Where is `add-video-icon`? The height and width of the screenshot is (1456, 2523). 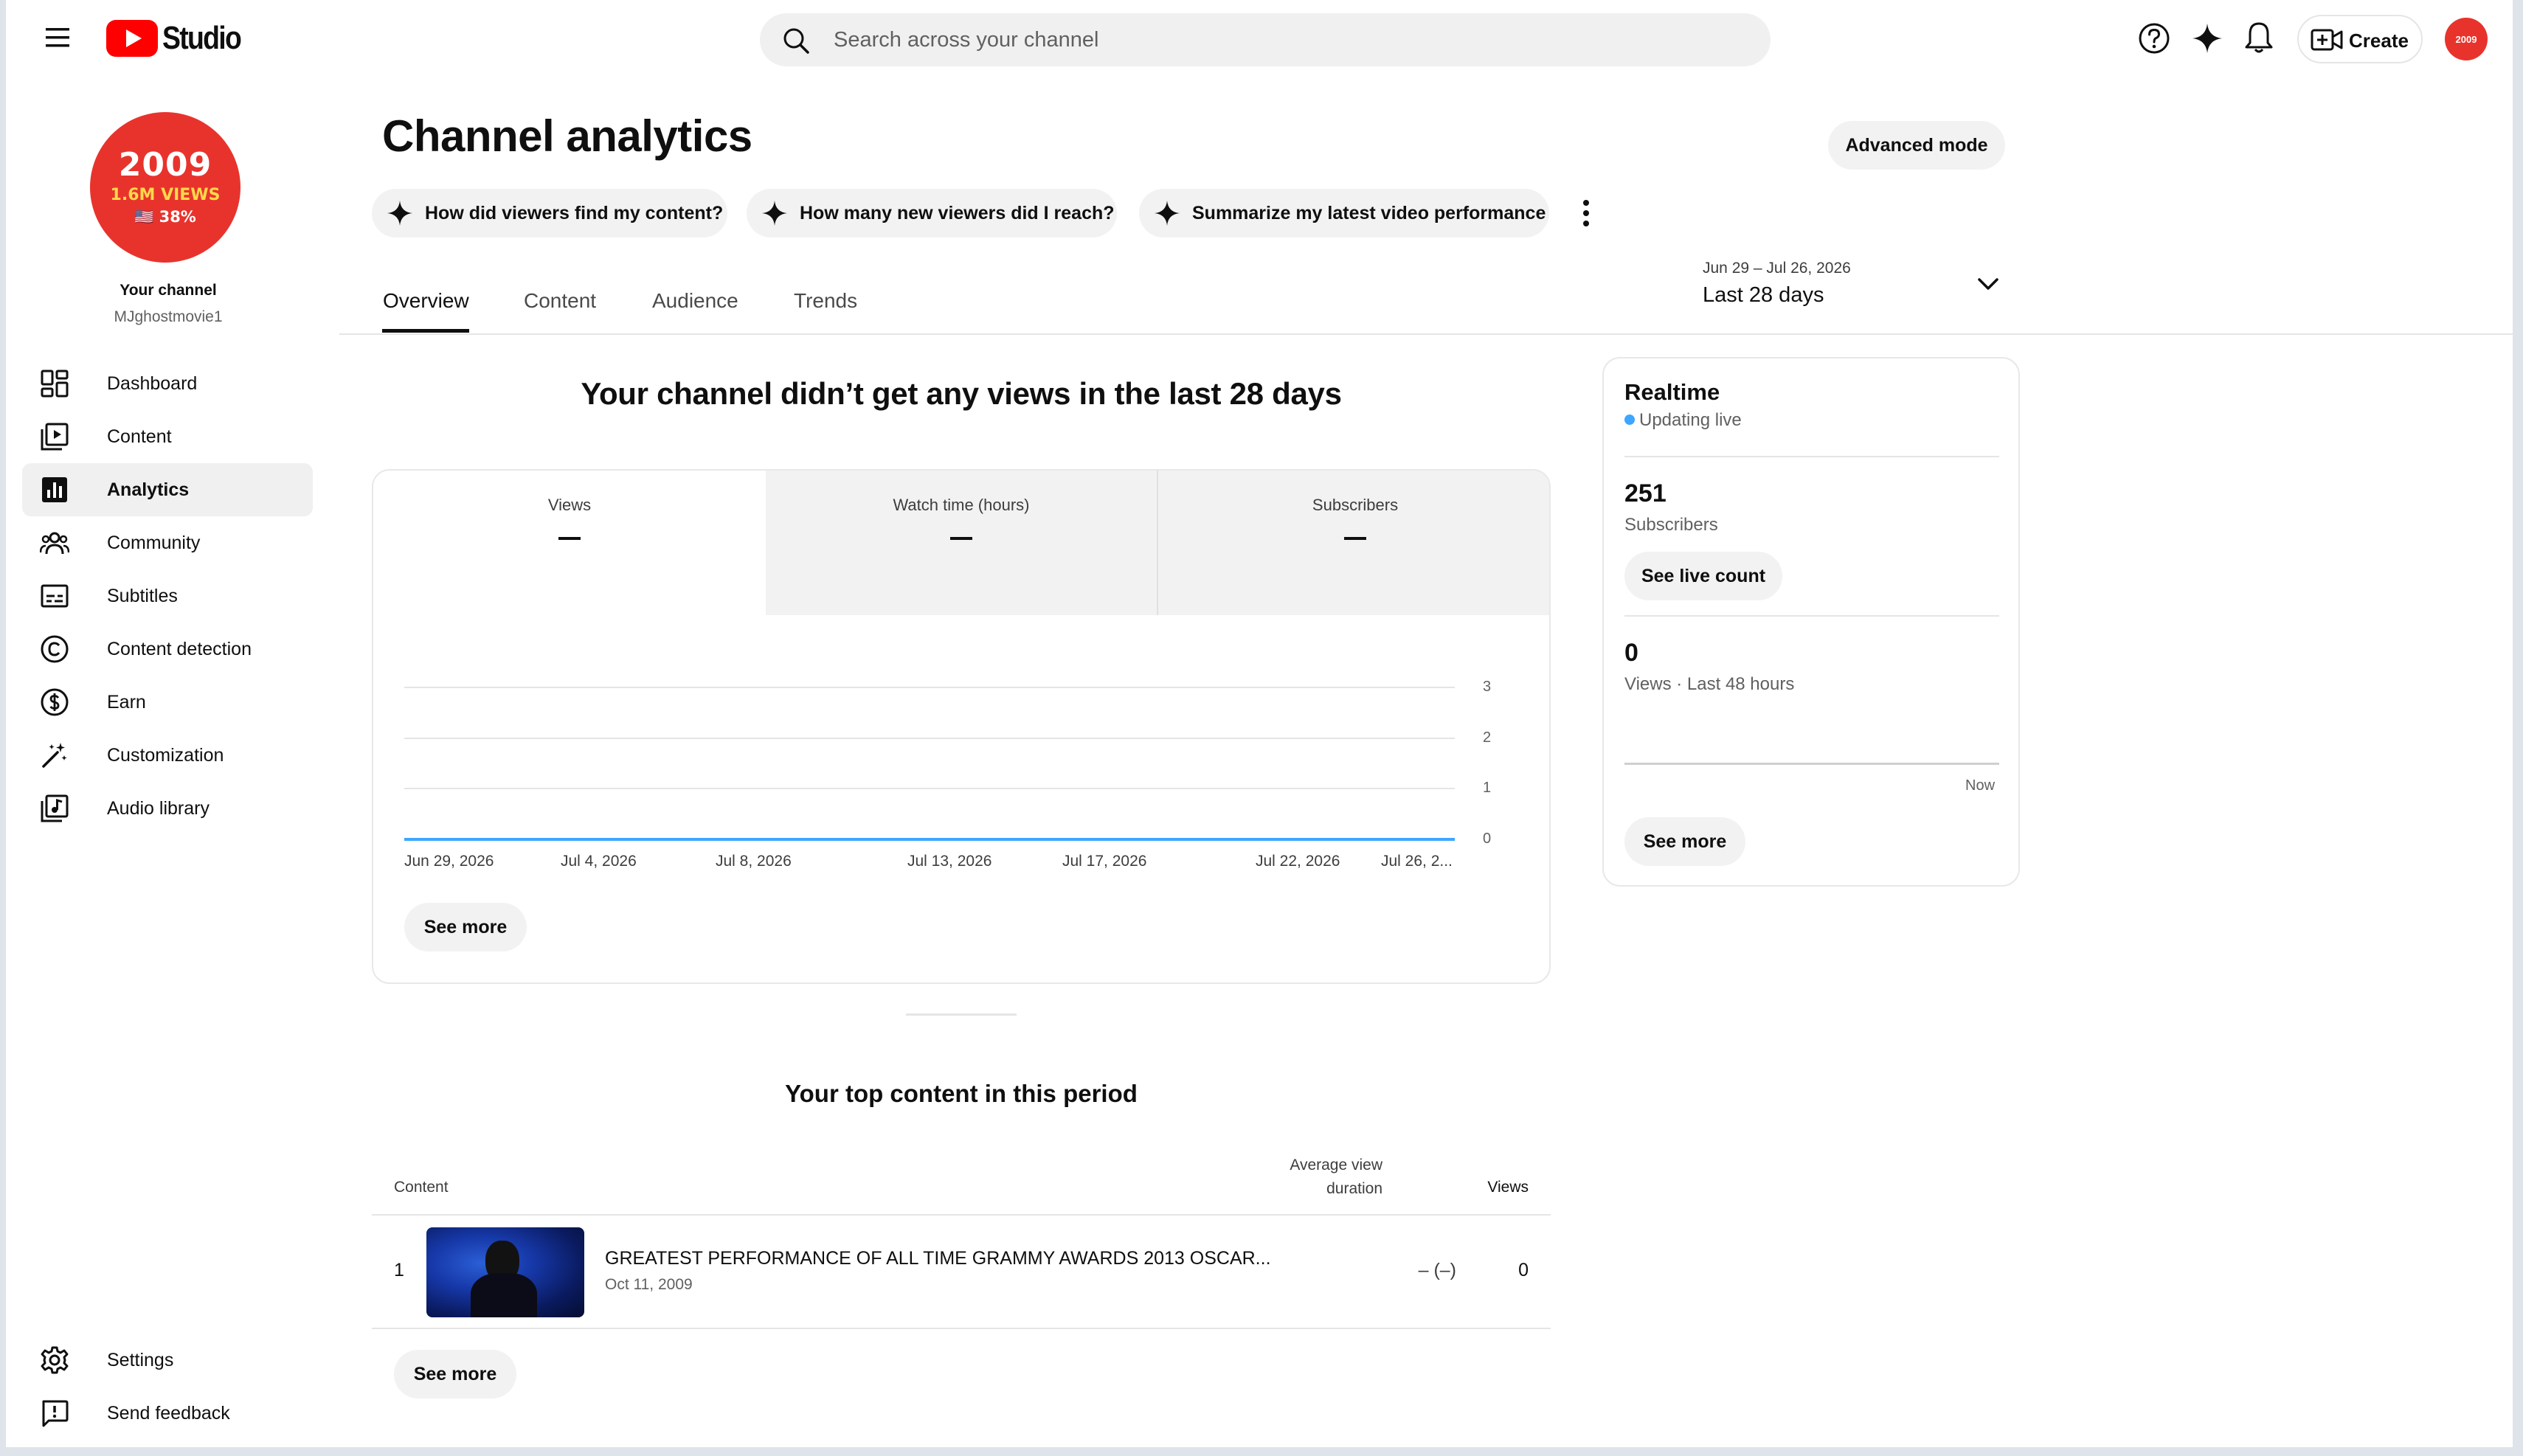
add-video-icon is located at coordinates (2327, 40).